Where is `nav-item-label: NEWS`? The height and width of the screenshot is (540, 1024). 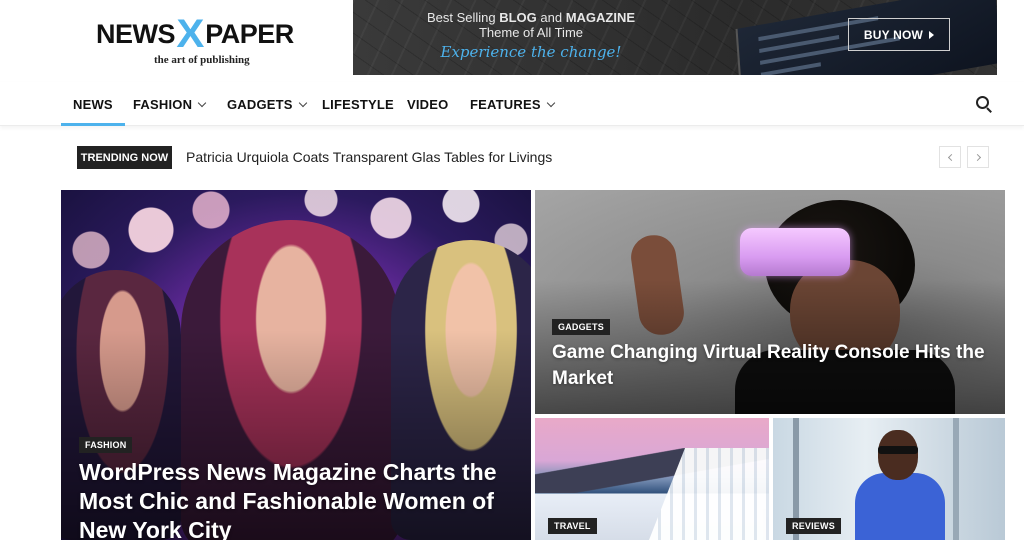
nav-item-label: NEWS is located at coordinates (93, 104).